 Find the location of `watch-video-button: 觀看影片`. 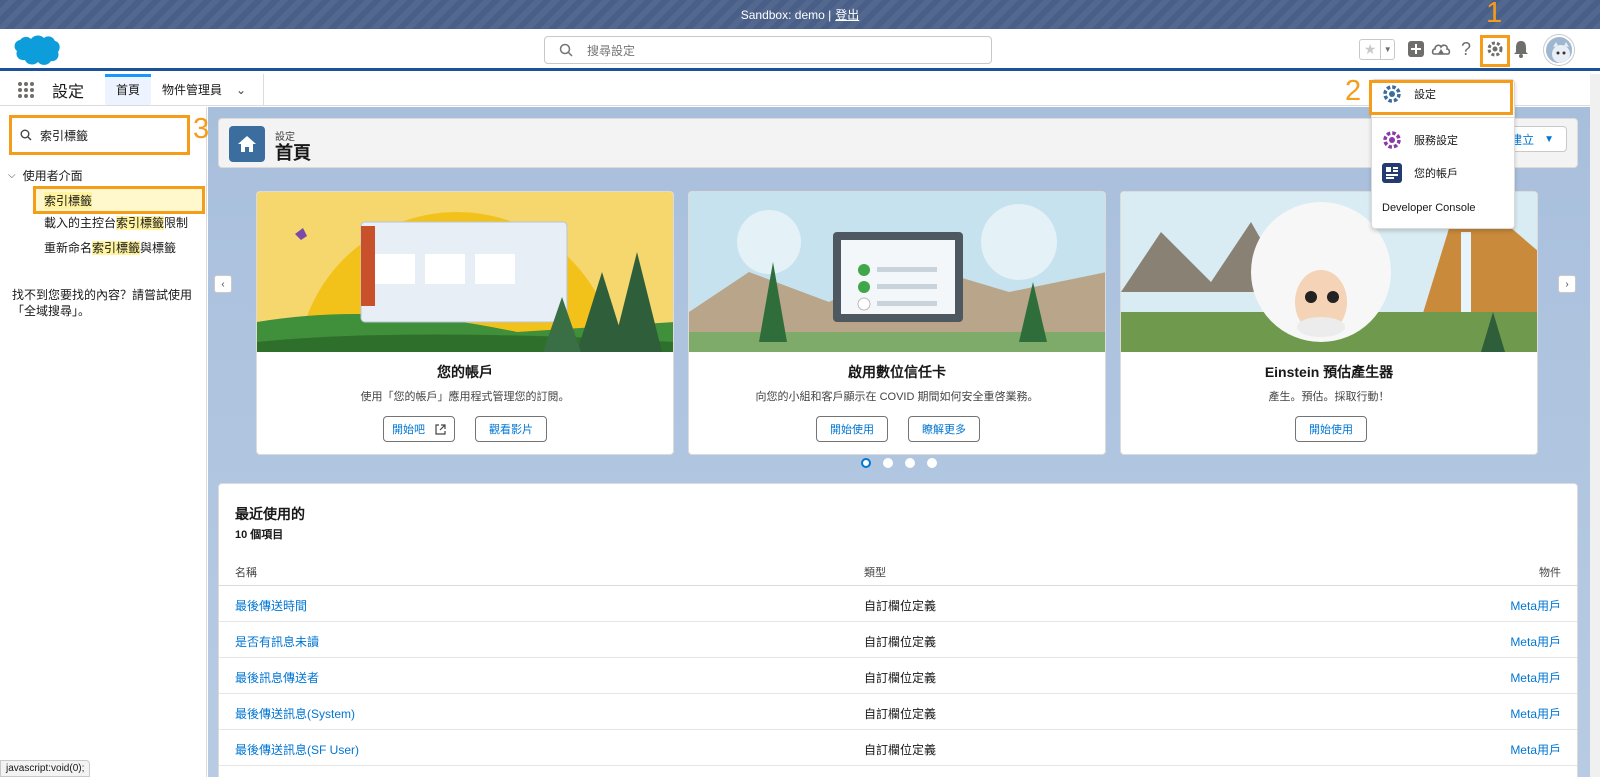

watch-video-button: 觀看影片 is located at coordinates (511, 429).